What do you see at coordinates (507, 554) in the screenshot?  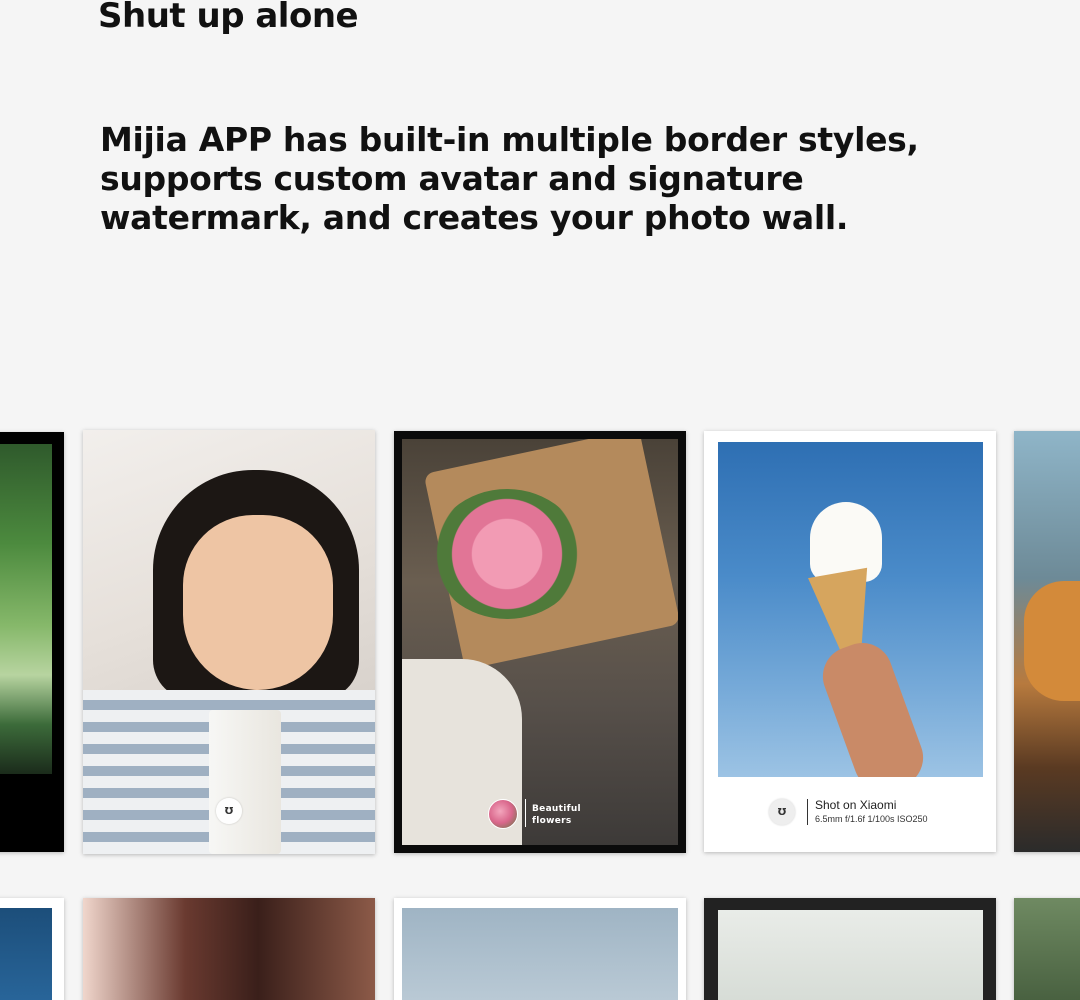 I see `photo-subject-flowers` at bounding box center [507, 554].